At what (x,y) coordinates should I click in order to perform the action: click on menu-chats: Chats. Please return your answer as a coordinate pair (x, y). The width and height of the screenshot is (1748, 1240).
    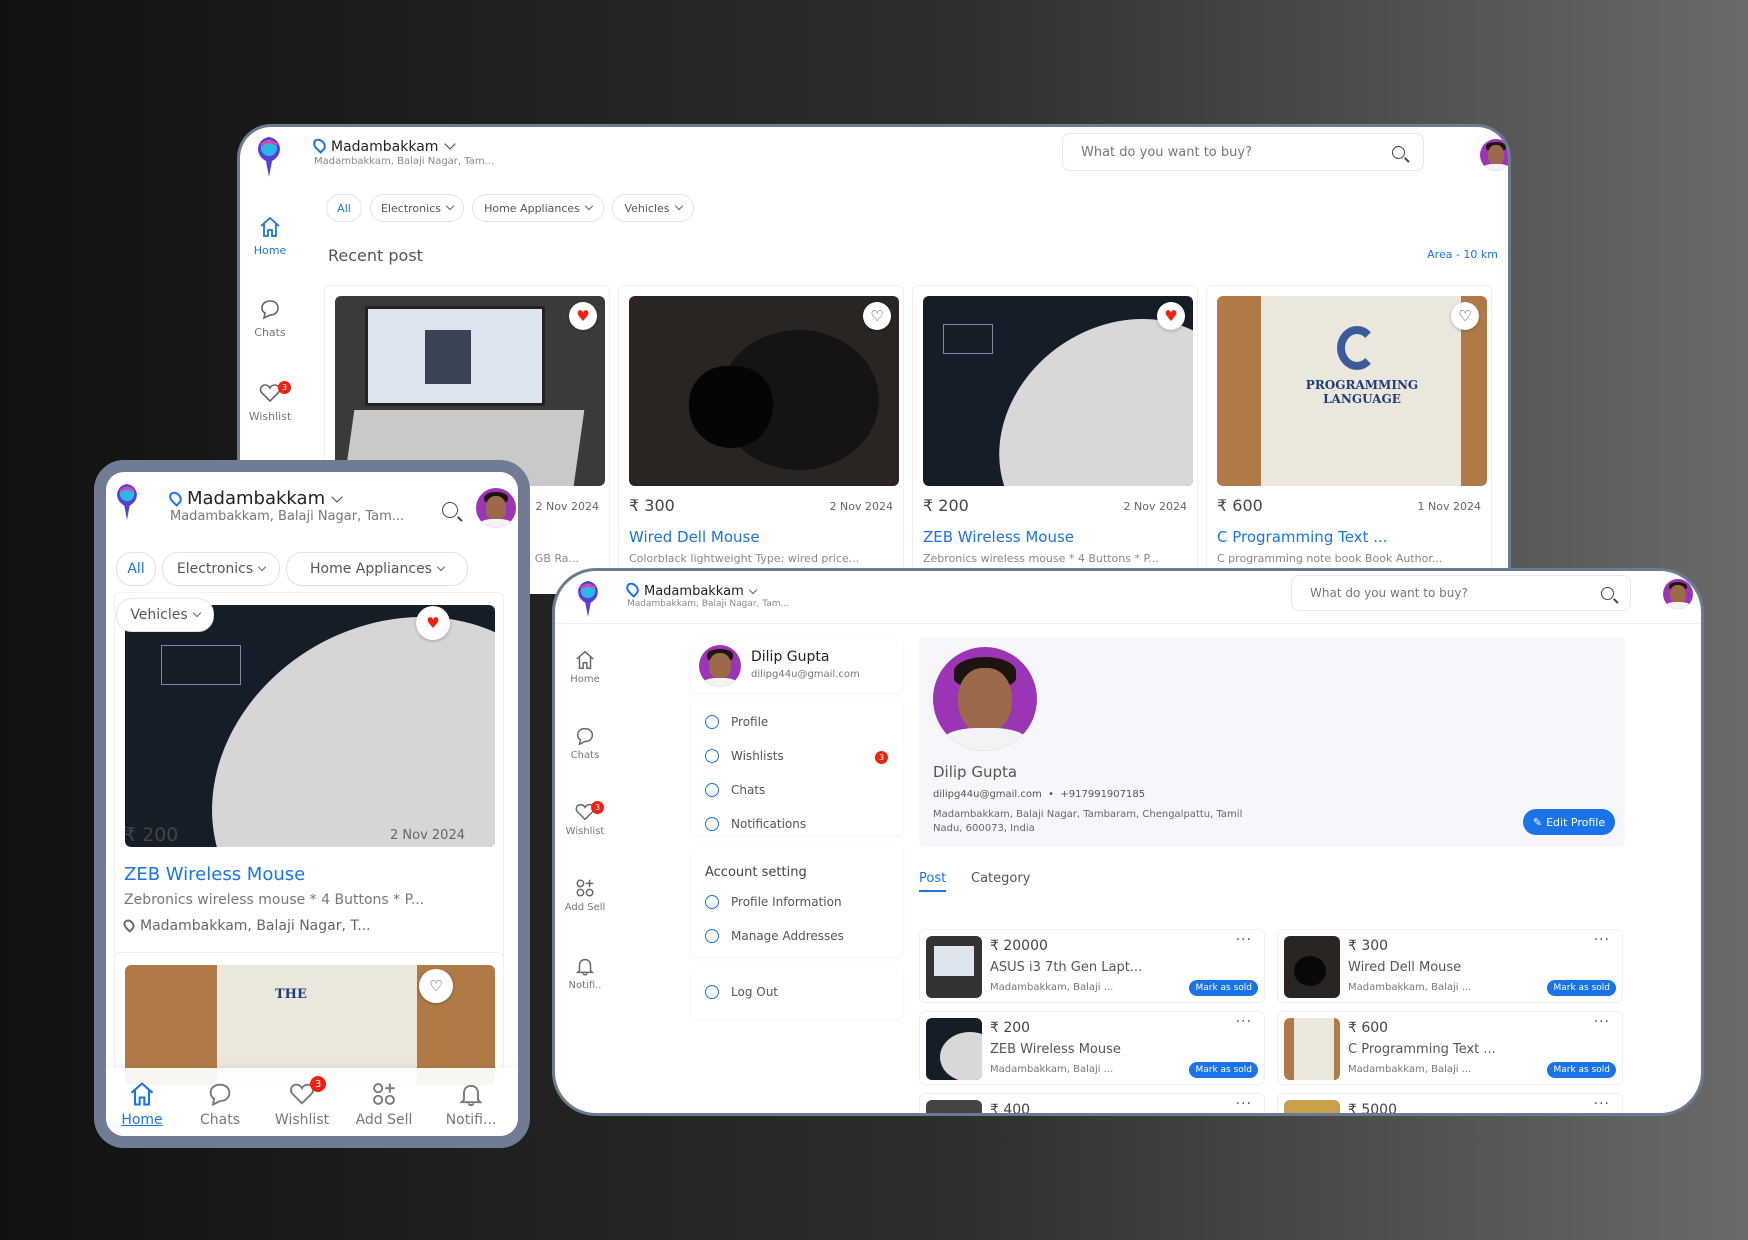
    Looking at the image, I should click on (735, 790).